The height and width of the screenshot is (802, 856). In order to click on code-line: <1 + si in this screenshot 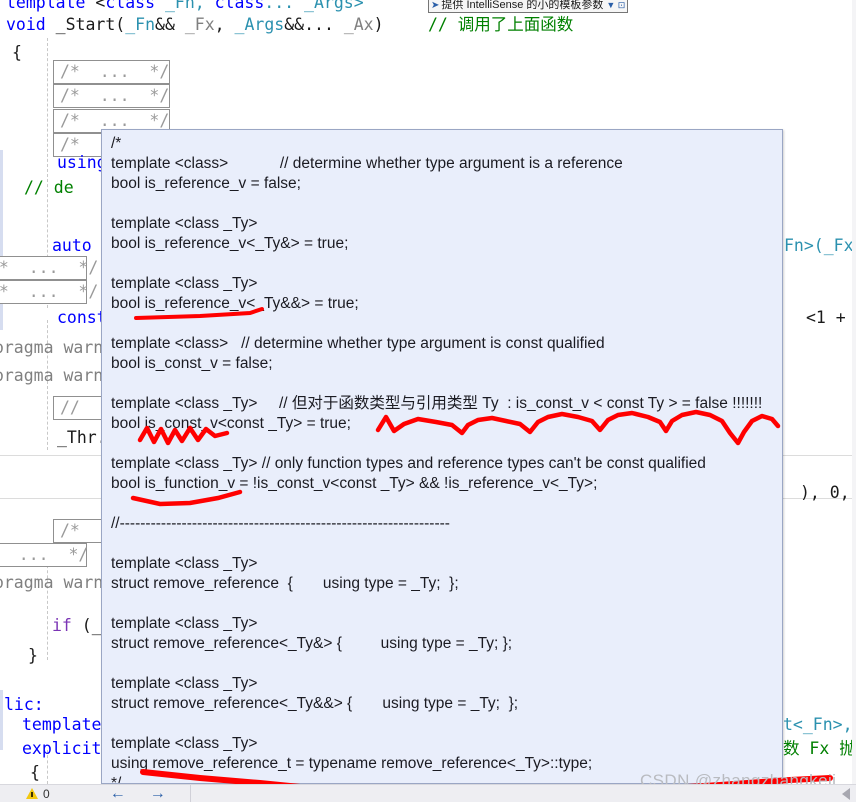, I will do `click(831, 318)`.